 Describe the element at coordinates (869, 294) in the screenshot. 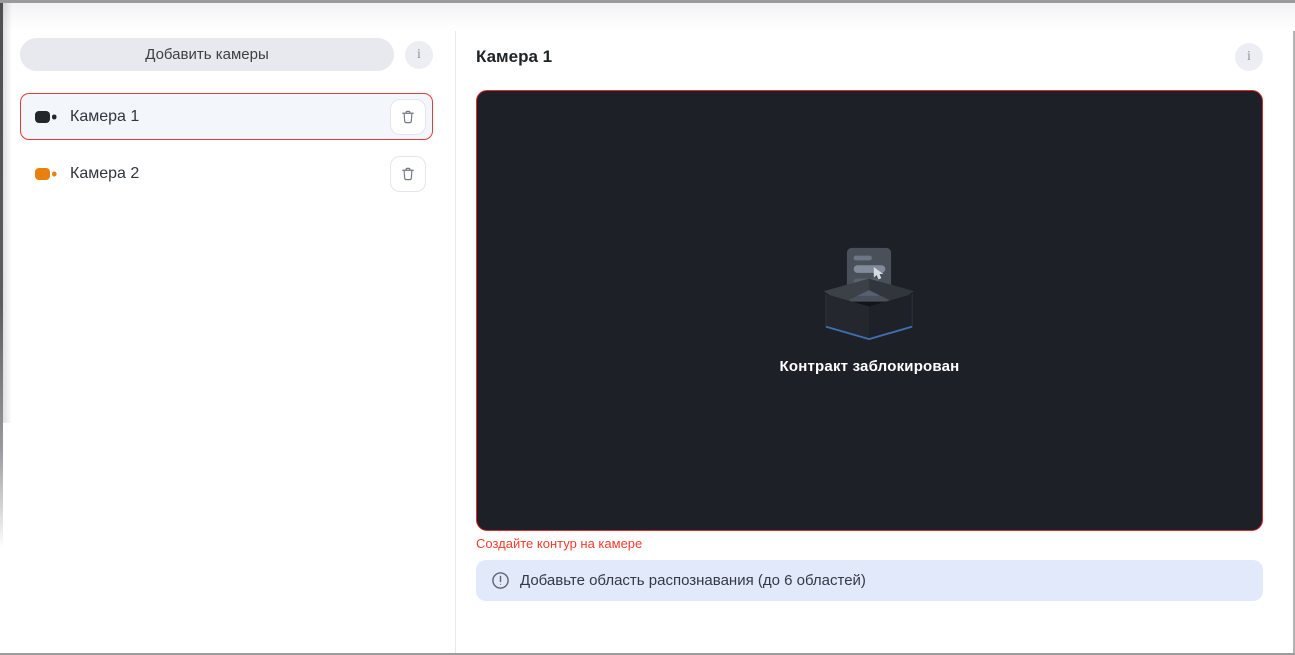

I see `empty-open-box-icon` at that location.